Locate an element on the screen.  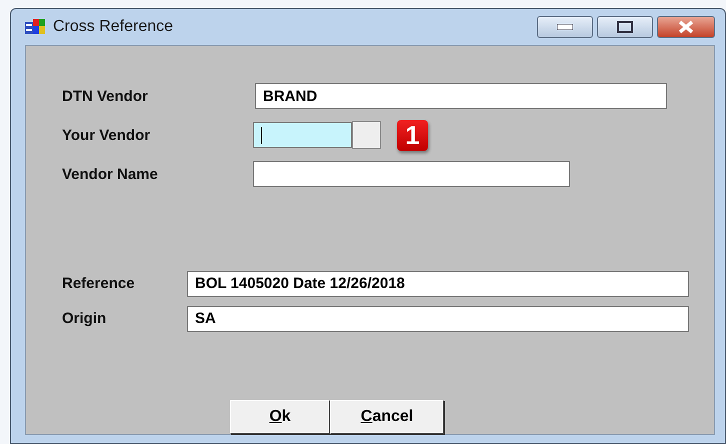
field-label: Your Vendor is located at coordinates (107, 135).